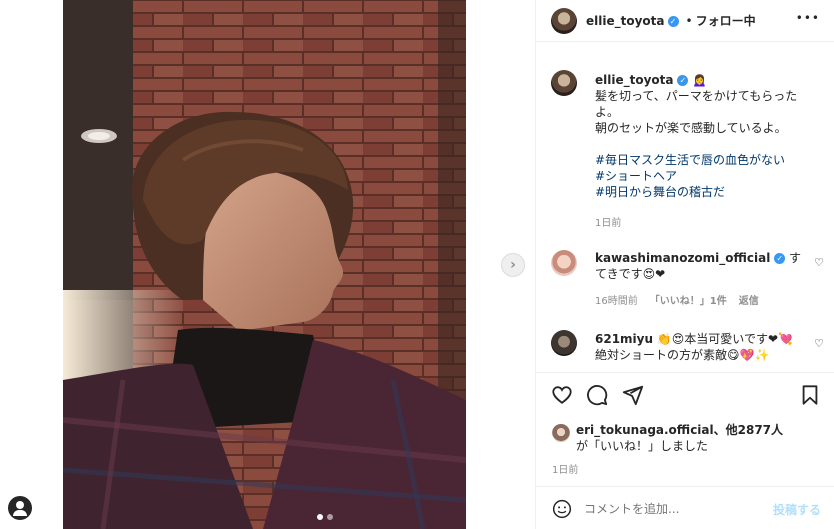  I want to click on comment-2-like-heart-icon: ♡, so click(819, 343).